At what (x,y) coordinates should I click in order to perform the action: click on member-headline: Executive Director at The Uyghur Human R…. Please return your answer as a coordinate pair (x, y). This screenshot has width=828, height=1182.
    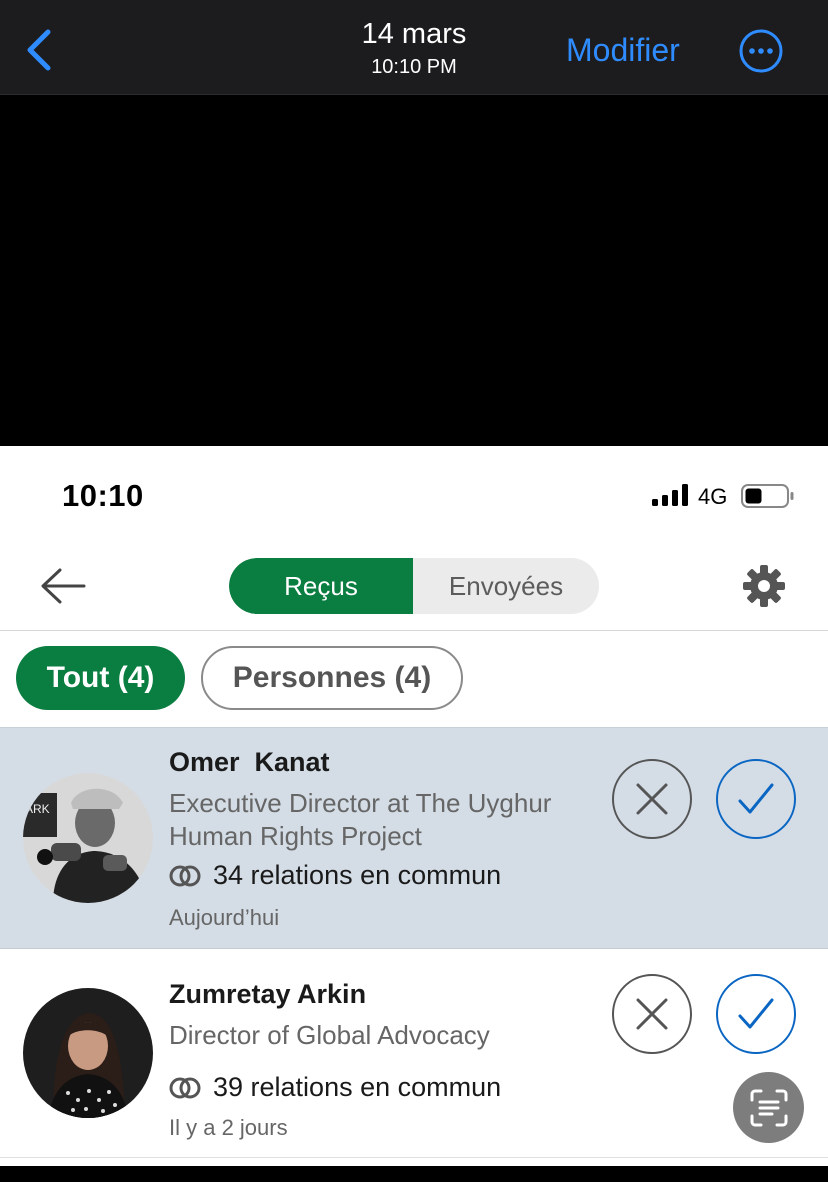
    Looking at the image, I should click on (360, 819).